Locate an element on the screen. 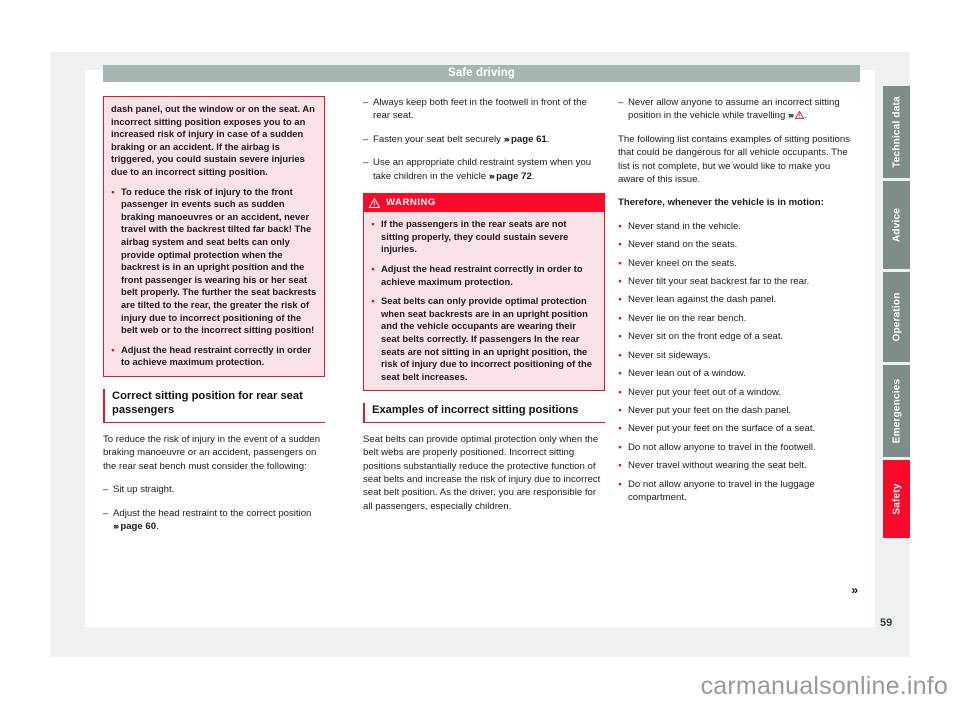 The height and width of the screenshot is (708, 960). list-item: Never sit sideways. is located at coordinates (738, 356).